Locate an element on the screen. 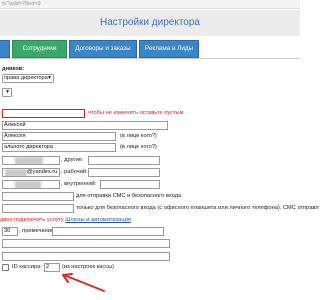 The width and height of the screenshot is (320, 300). tab-contracts-orders: Договоры и заказы is located at coordinates (103, 49).